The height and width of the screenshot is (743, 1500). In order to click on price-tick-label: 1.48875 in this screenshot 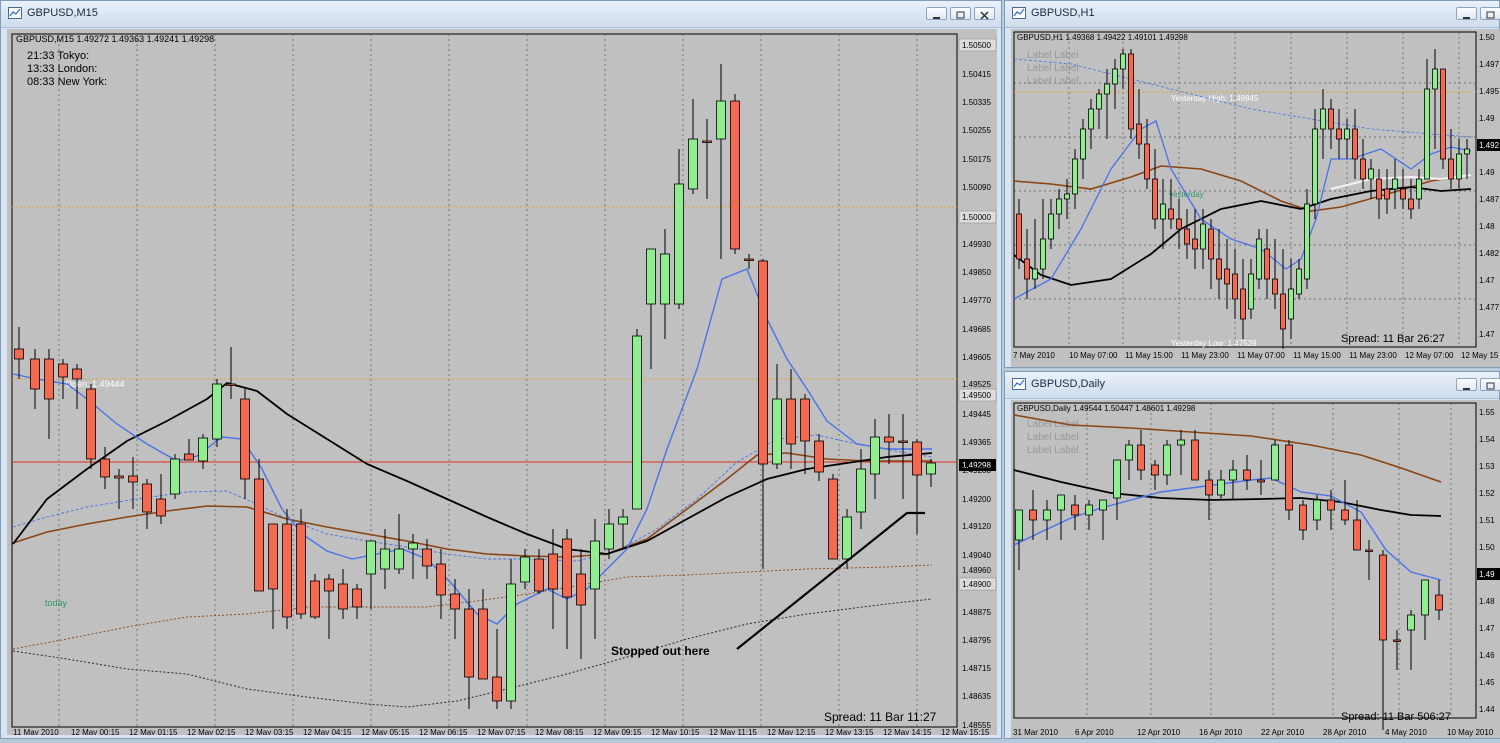, I will do `click(976, 612)`.